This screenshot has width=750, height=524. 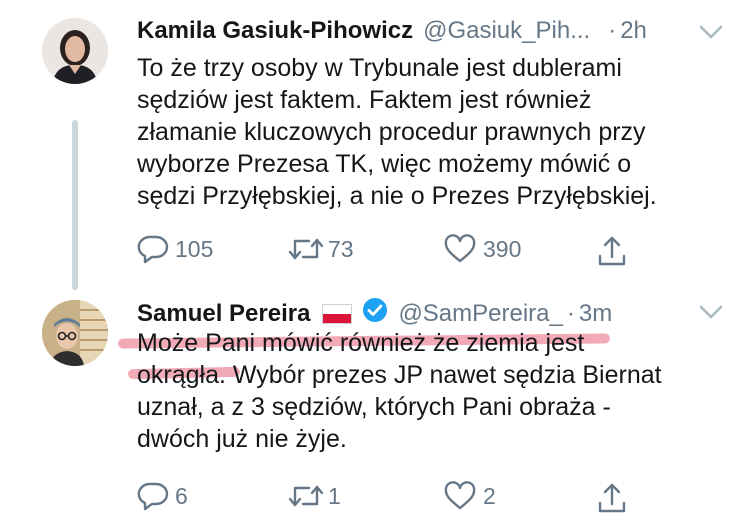 What do you see at coordinates (595, 314) in the screenshot?
I see `timestamp: 3m` at bounding box center [595, 314].